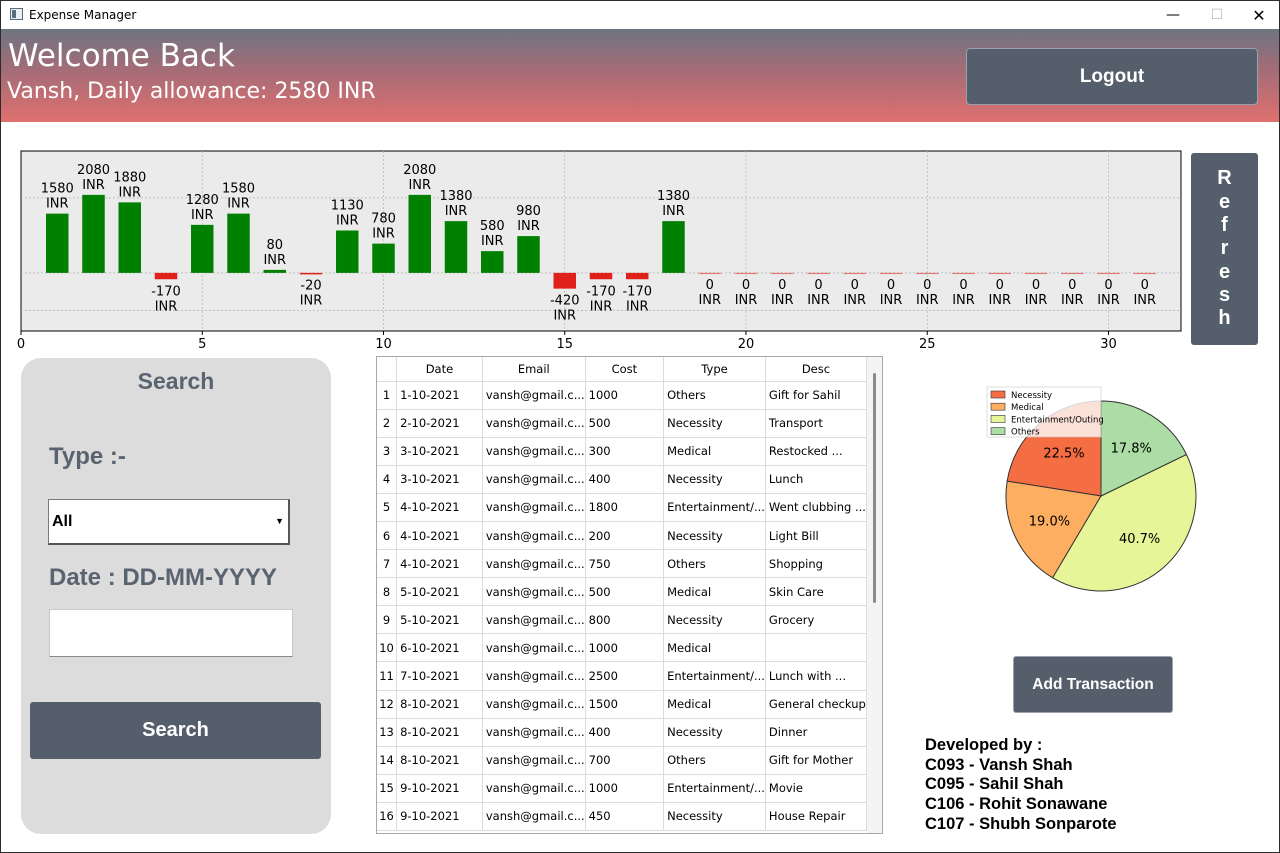 Image resolution: width=1280 pixels, height=853 pixels. I want to click on cell-date: 7-10-2021, so click(439, 676).